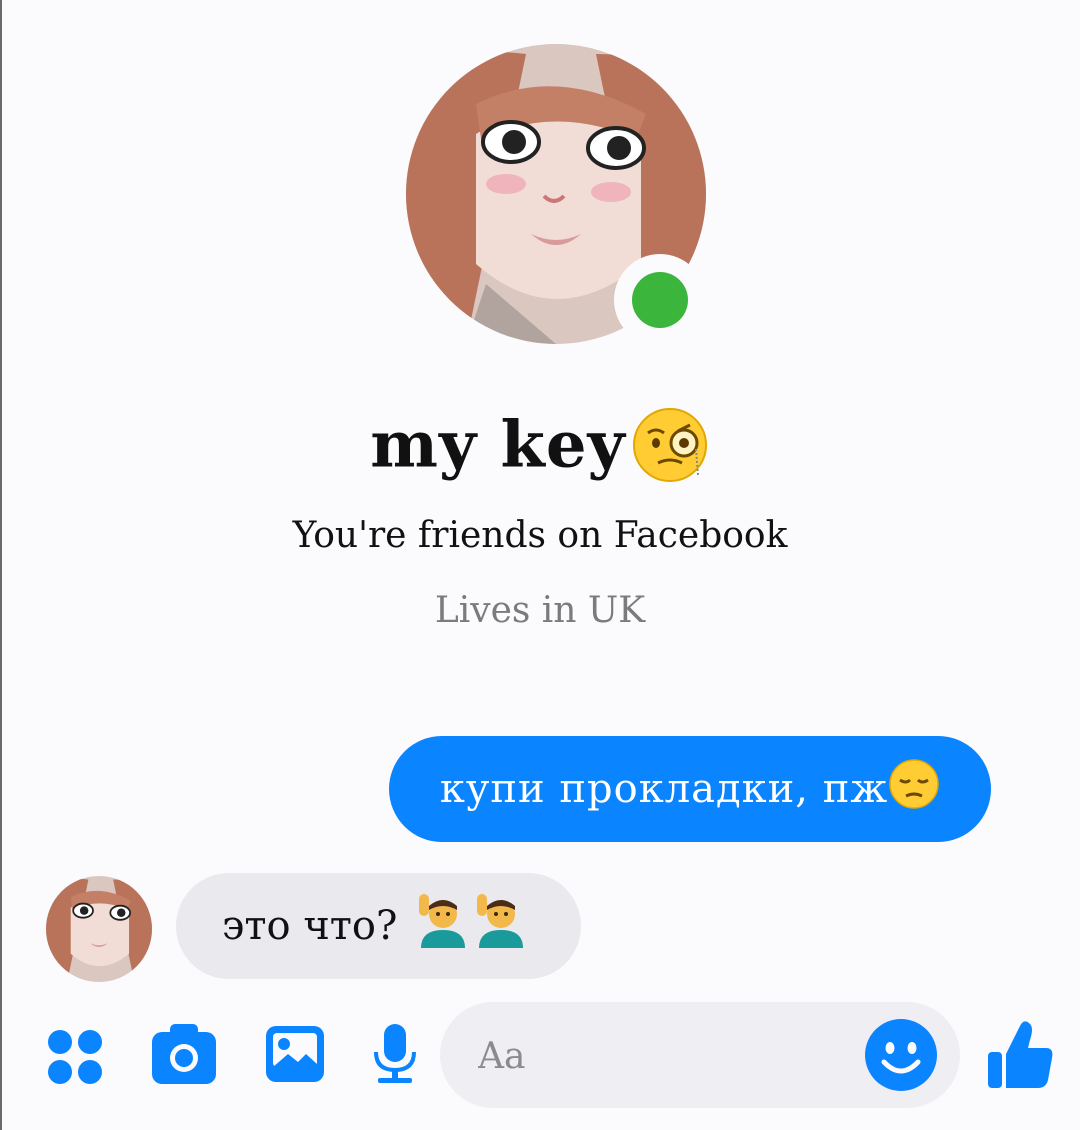 This screenshot has width=1080, height=1130. Describe the element at coordinates (670, 445) in the screenshot. I see `face-with-monocle-icon` at that location.